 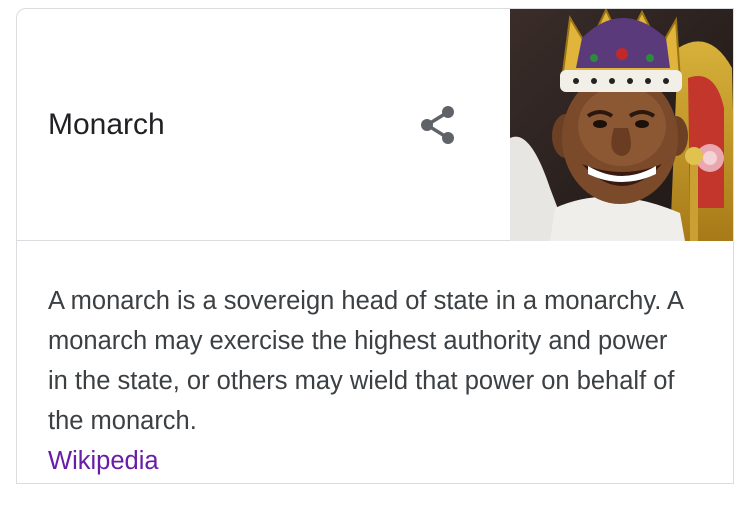 I want to click on caricature-king-image, so click(x=621, y=125).